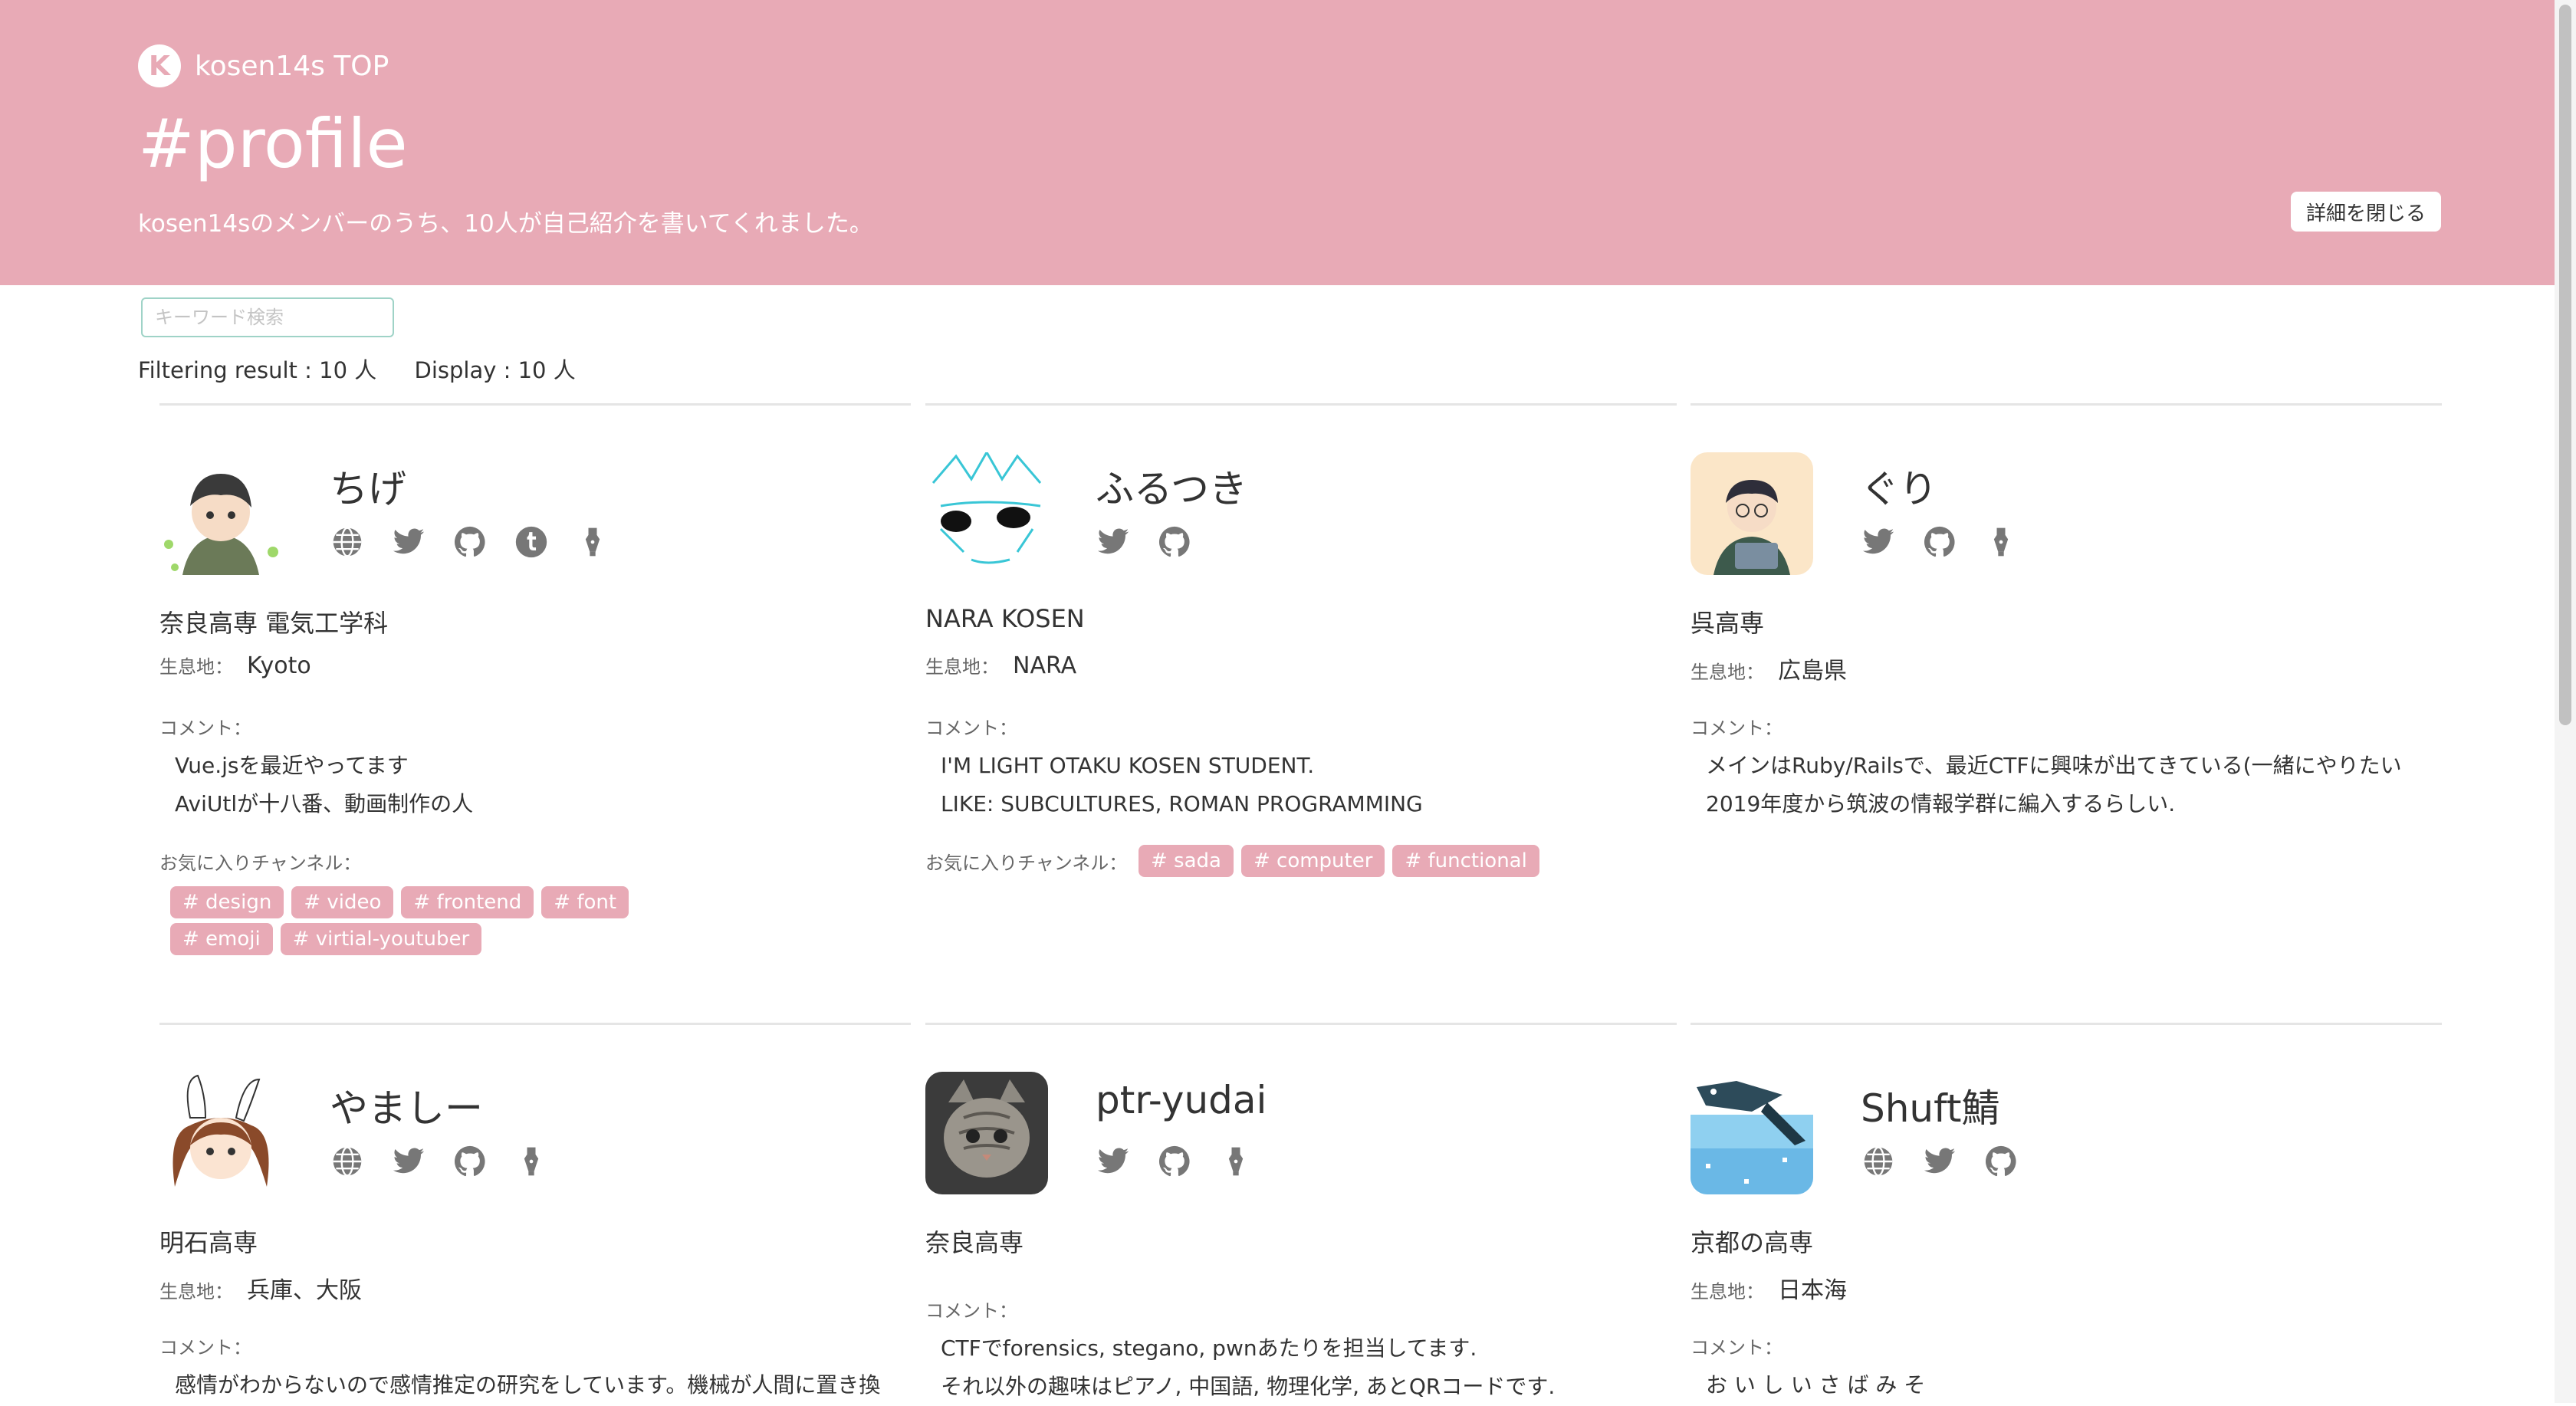  I want to click on habitat-value: NARA, so click(1045, 665).